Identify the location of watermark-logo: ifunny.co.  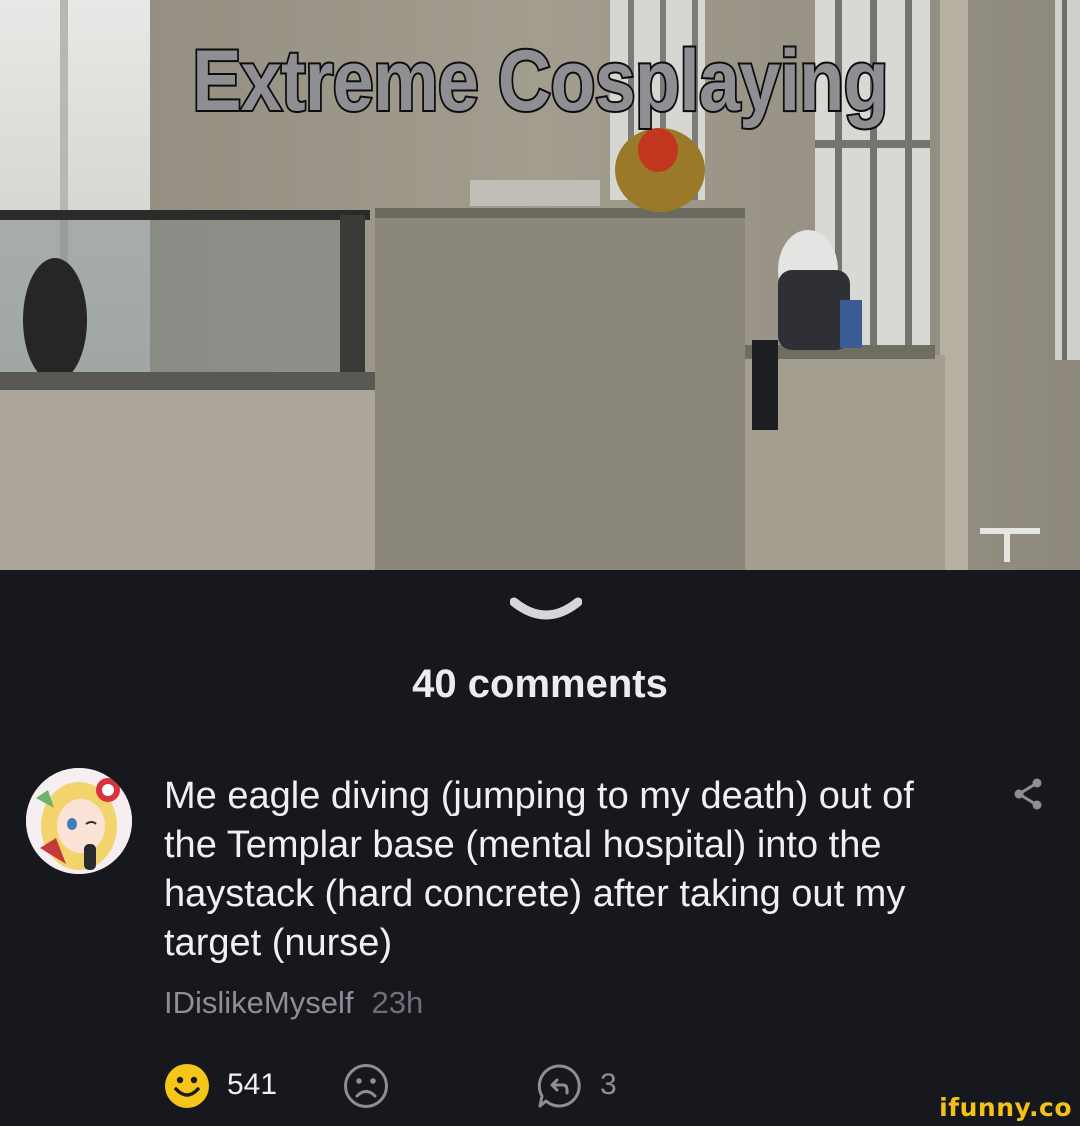
(1005, 1107).